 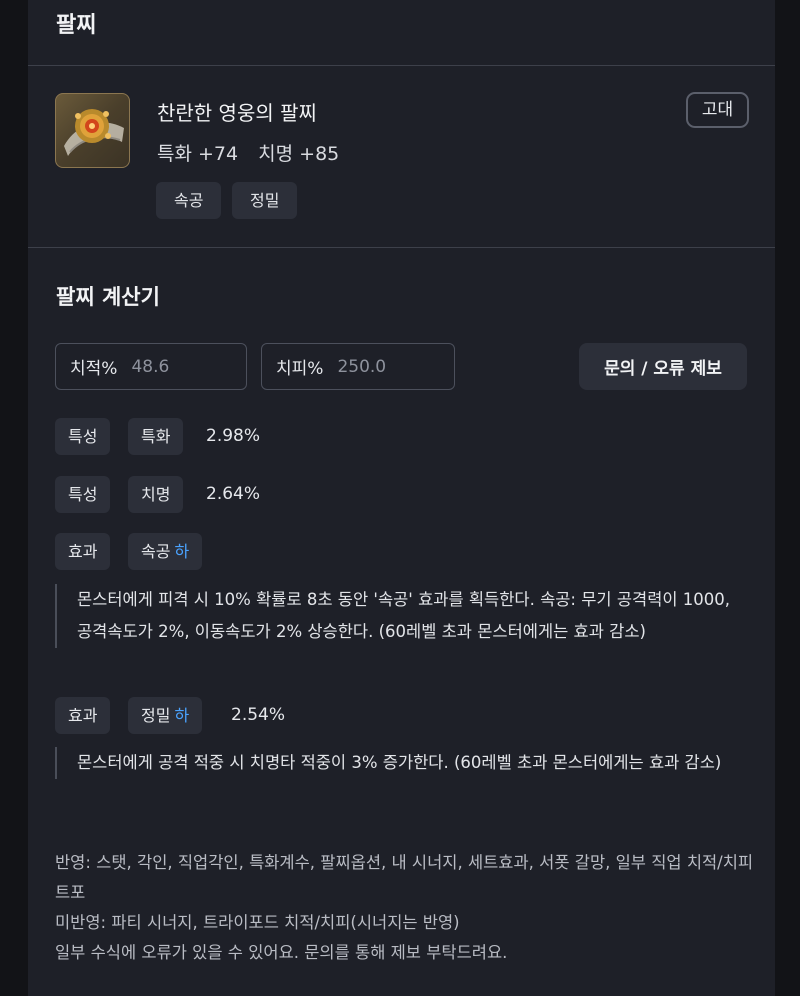 What do you see at coordinates (233, 436) in the screenshot?
I see `row-value: 2.98%` at bounding box center [233, 436].